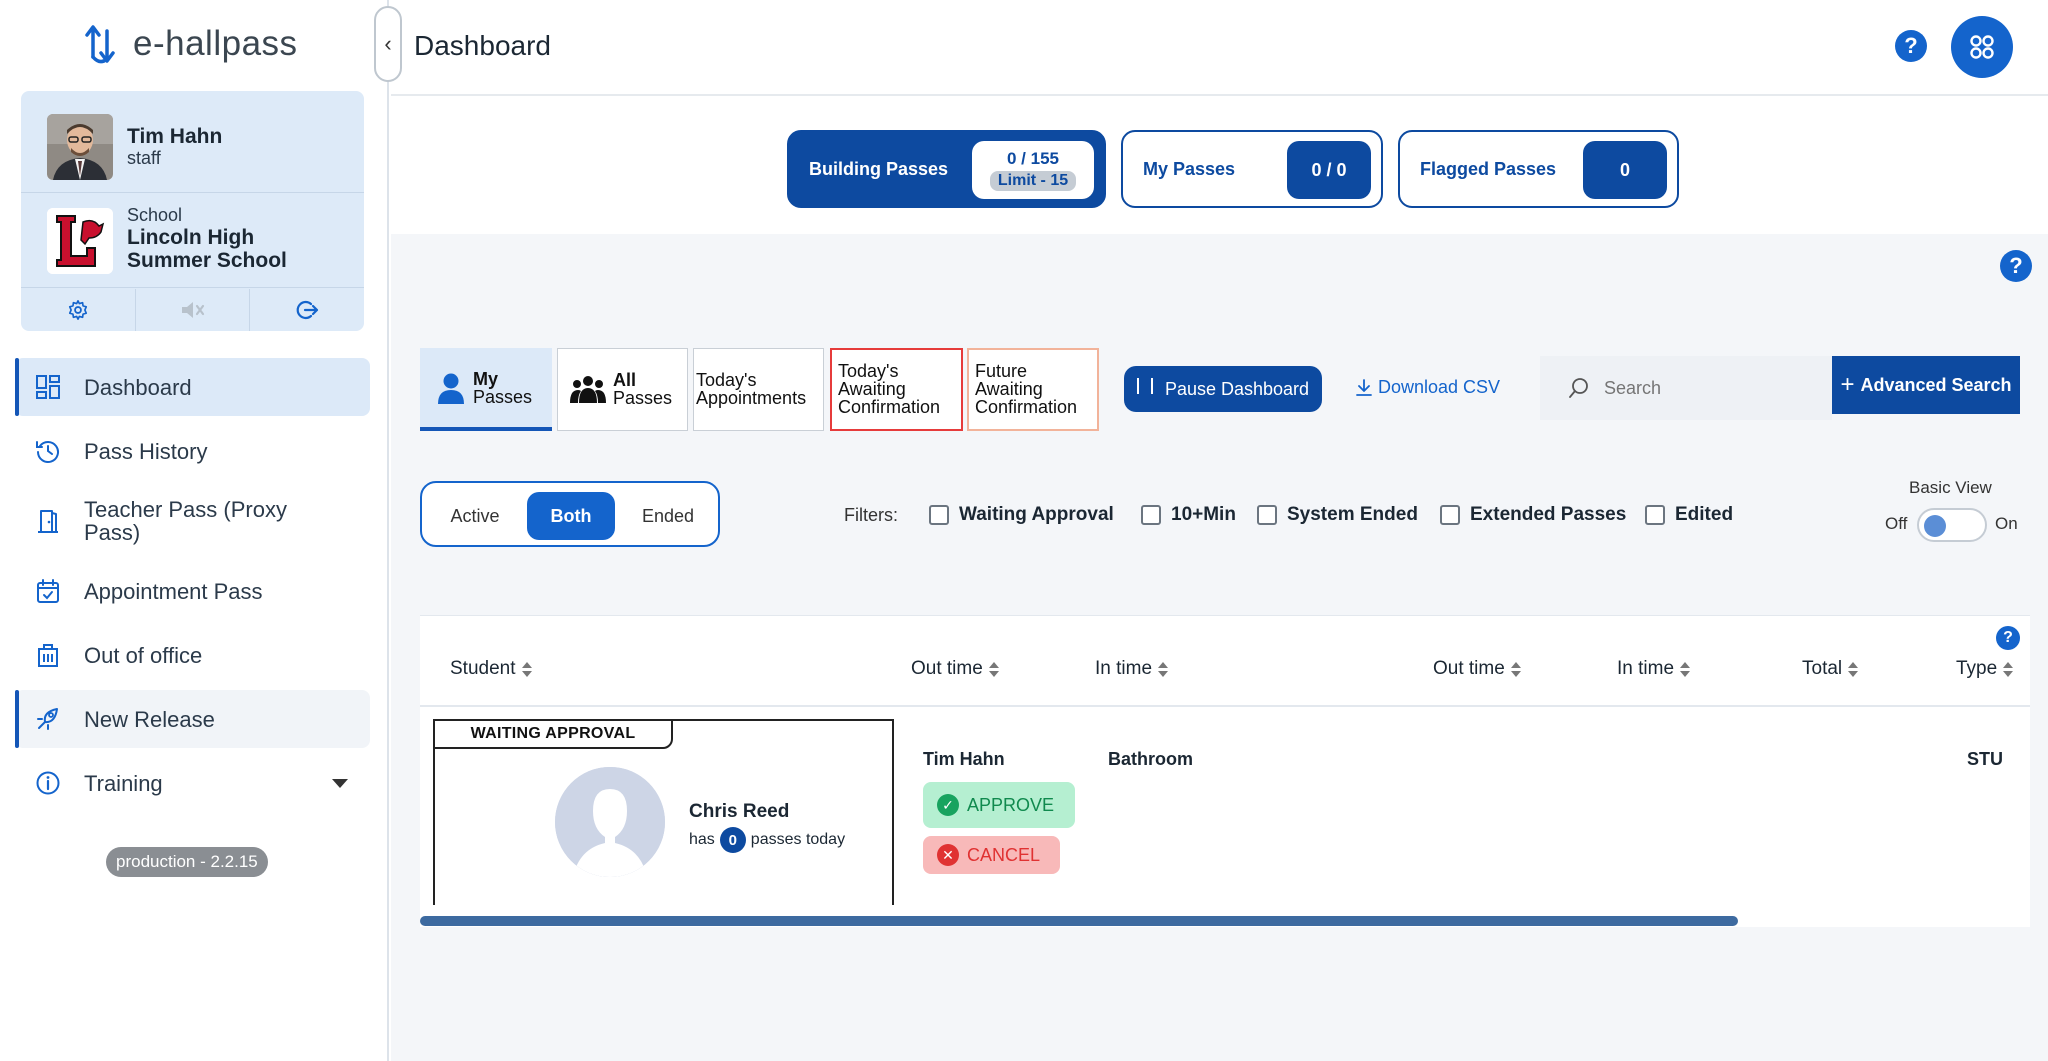 The image size is (2048, 1061). Describe the element at coordinates (1033, 389) in the screenshot. I see `tab-future-awaiting-confirmation: Future Awaiting Confirmation` at that location.